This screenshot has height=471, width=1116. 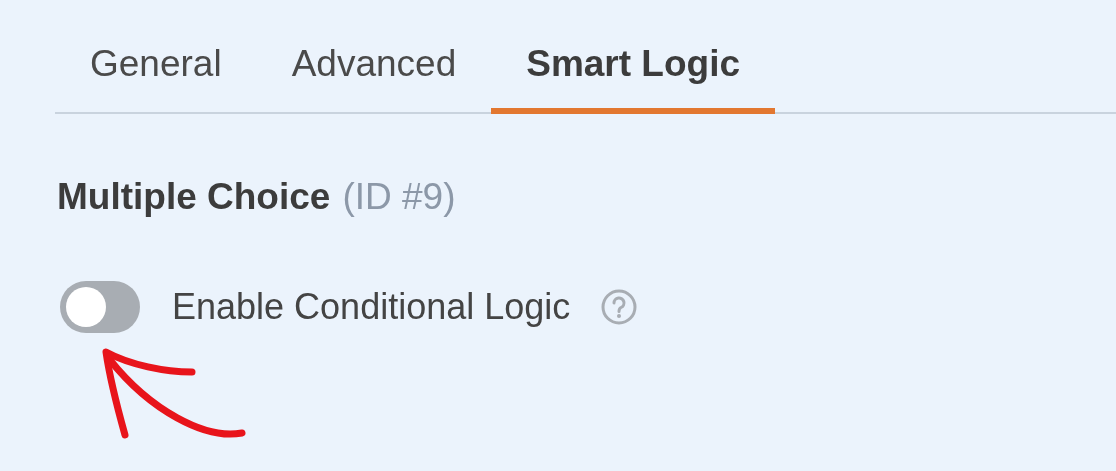 I want to click on field-title: Multiple Choice, so click(x=194, y=196).